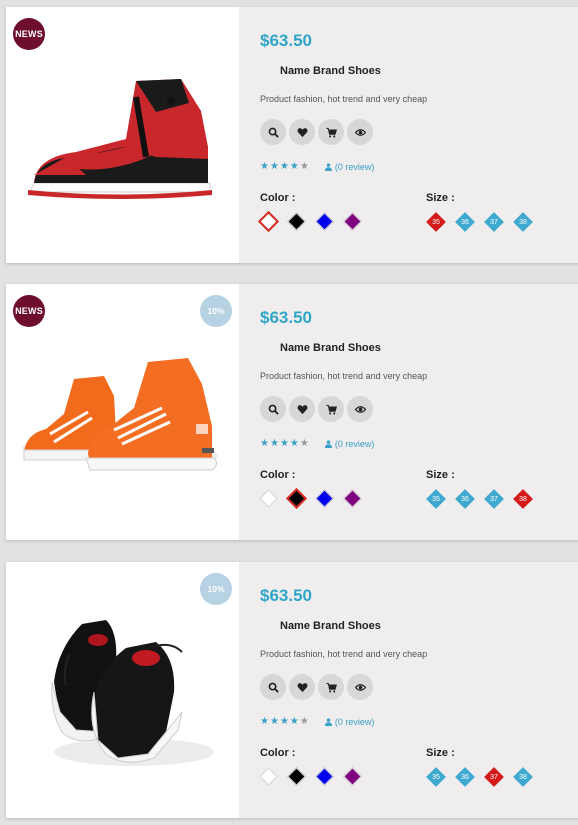 This screenshot has height=825, width=578. What do you see at coordinates (122, 690) in the screenshot?
I see `product-image: 10%` at bounding box center [122, 690].